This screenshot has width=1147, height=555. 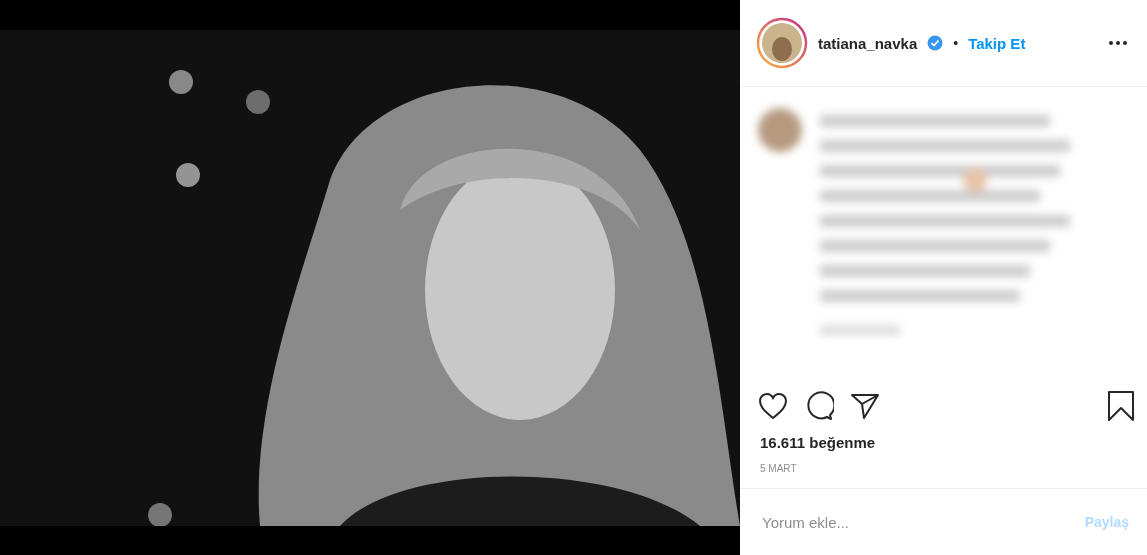 What do you see at coordinates (1118, 43) in the screenshot?
I see `more-options-icon` at bounding box center [1118, 43].